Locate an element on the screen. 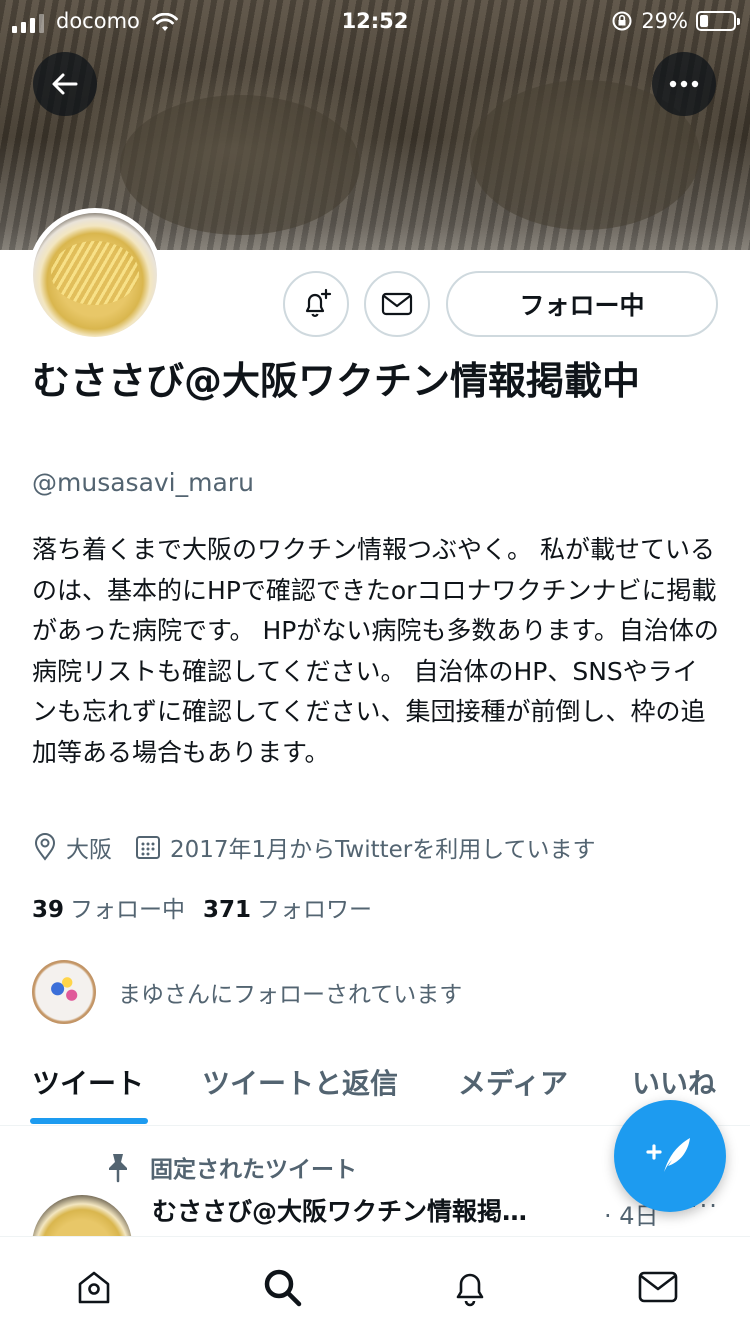 The height and width of the screenshot is (1334, 750). profile-avatar is located at coordinates (95, 275).